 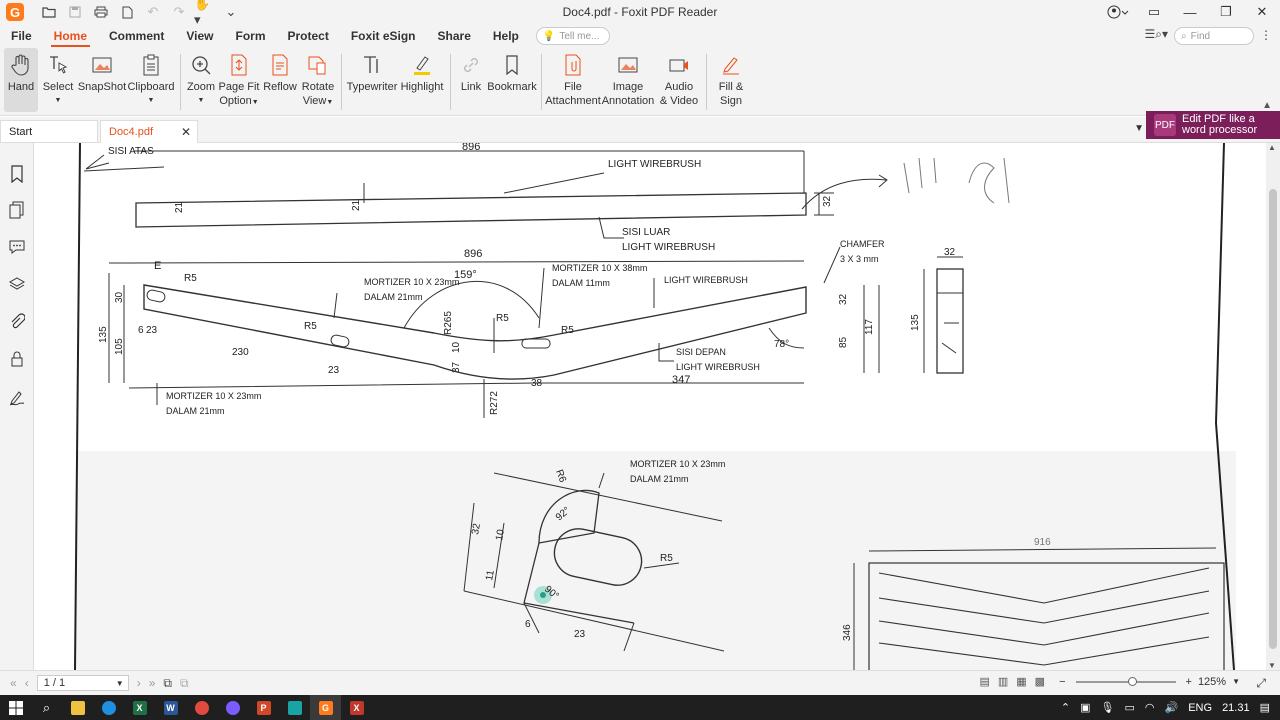 What do you see at coordinates (139, 683) in the screenshot?
I see `next-page-icon: ›` at bounding box center [139, 683].